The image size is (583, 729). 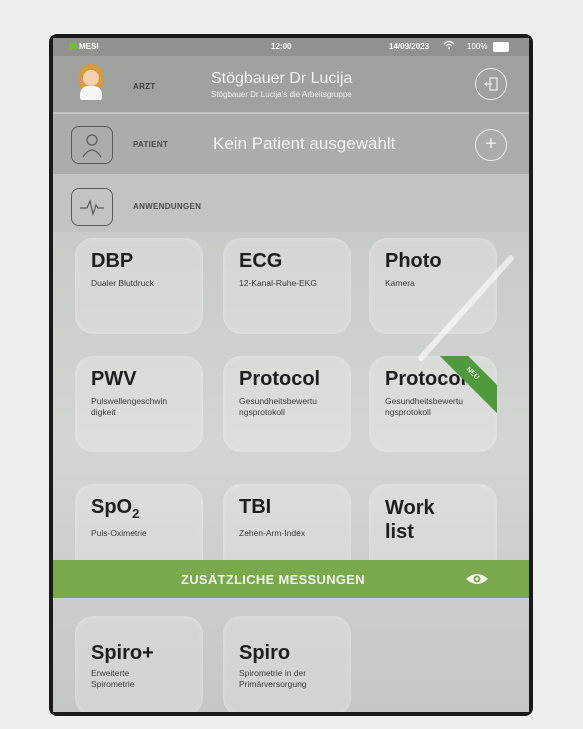 What do you see at coordinates (272, 533) in the screenshot?
I see `tile-subtitle: Zehen-Arm-Index` at bounding box center [272, 533].